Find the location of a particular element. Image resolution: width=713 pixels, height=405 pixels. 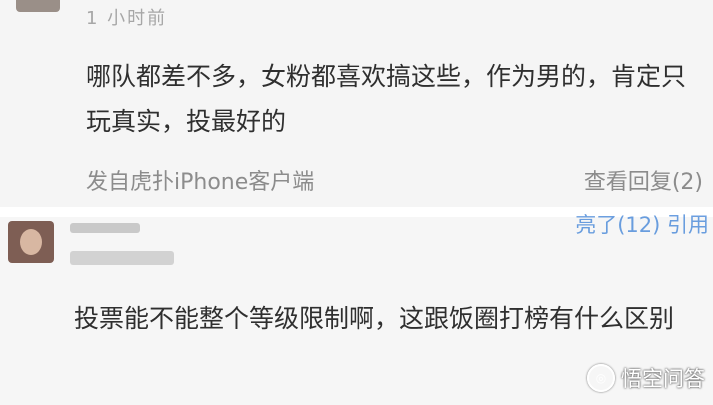

watermark: ◎ 悟空问答 is located at coordinates (646, 378).